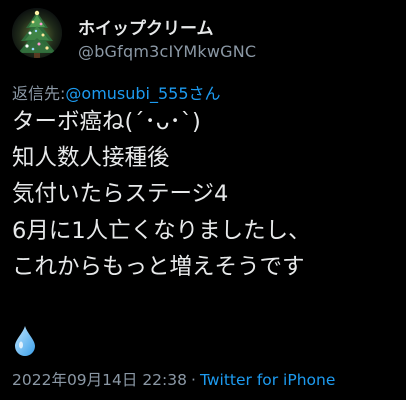 This screenshot has height=400, width=406. Describe the element at coordinates (142, 93) in the screenshot. I see `reply-mention-link: @omusubi_555さん` at that location.